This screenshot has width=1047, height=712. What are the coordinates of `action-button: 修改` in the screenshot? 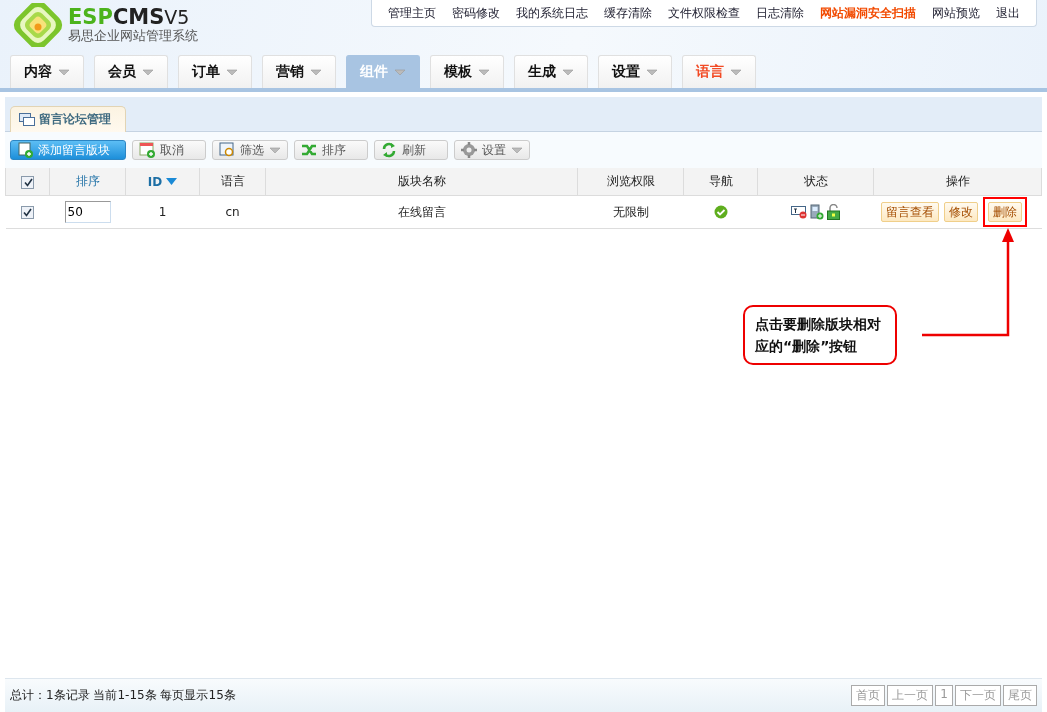 It's located at (960, 212).